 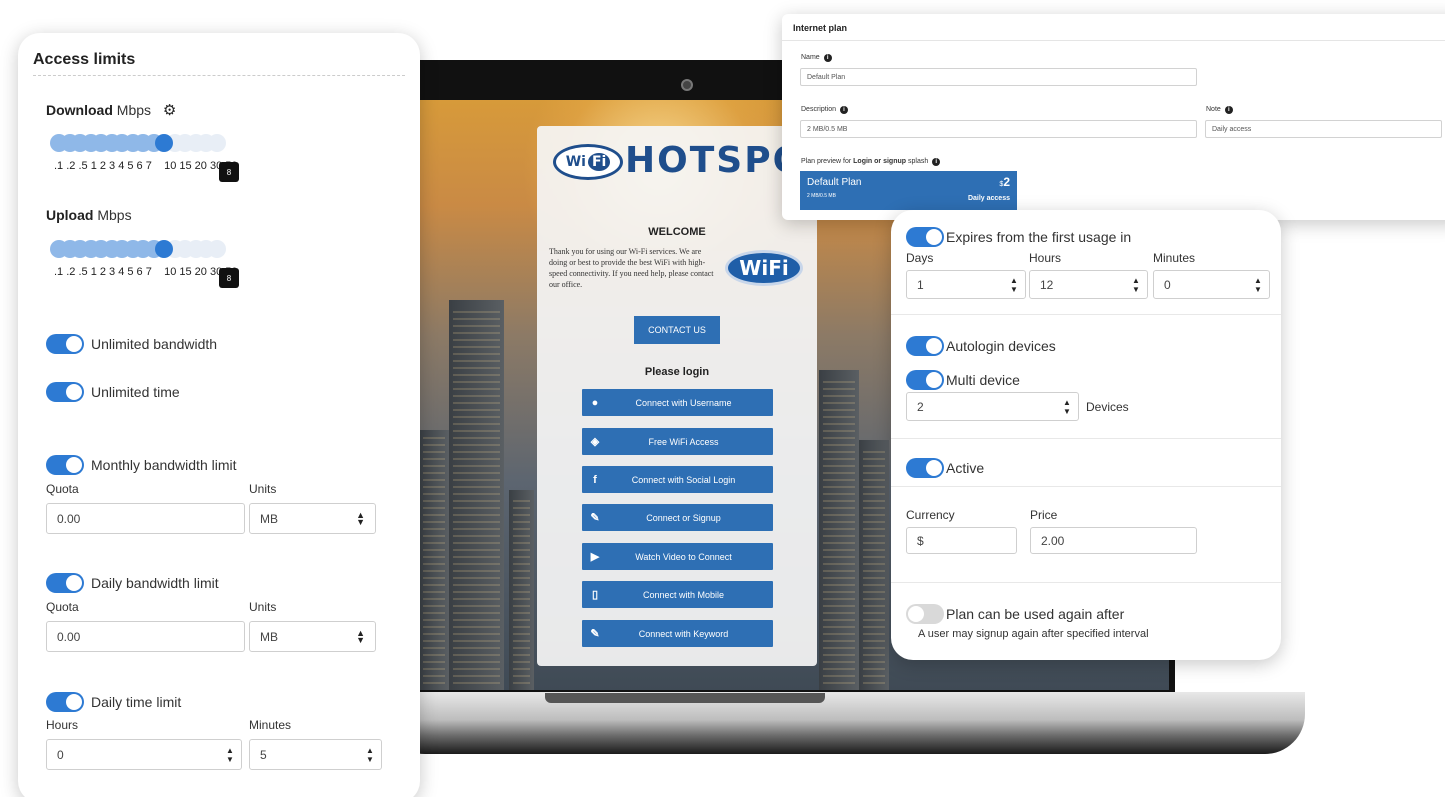 I want to click on monthly-units-select: MB ▲ ▼, so click(x=312, y=518).